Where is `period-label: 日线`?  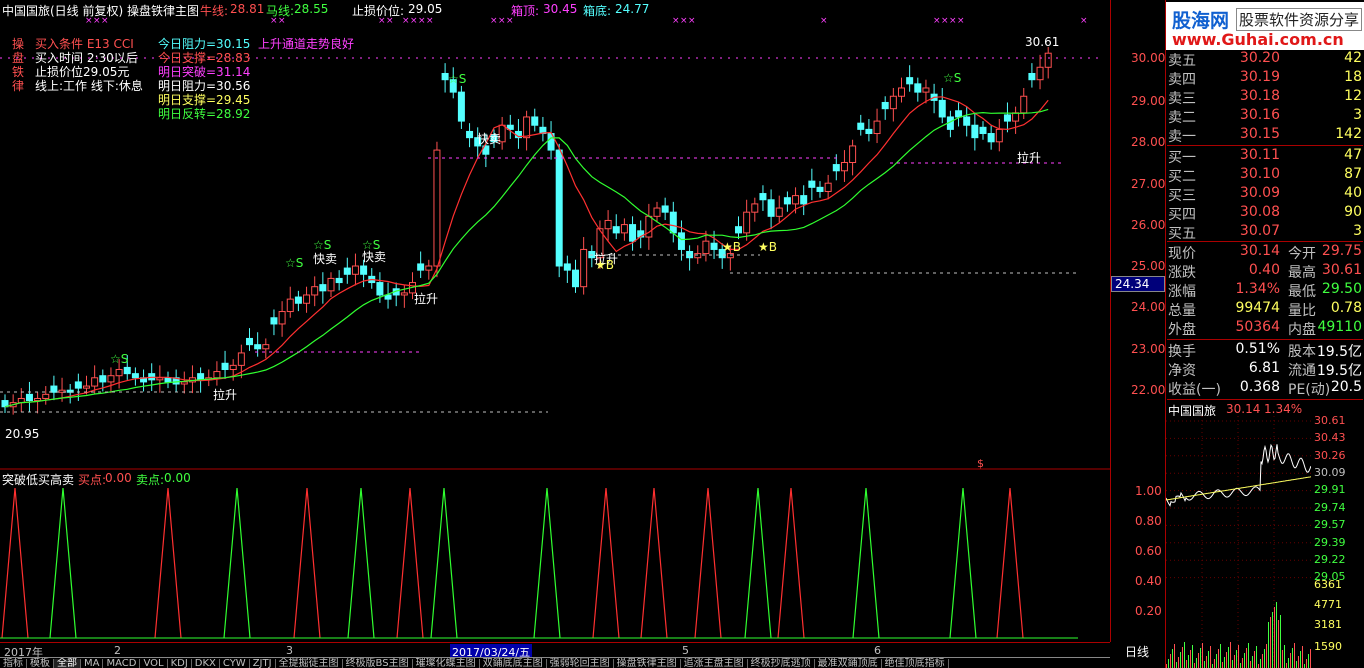
period-label: 日线 is located at coordinates (1137, 651).